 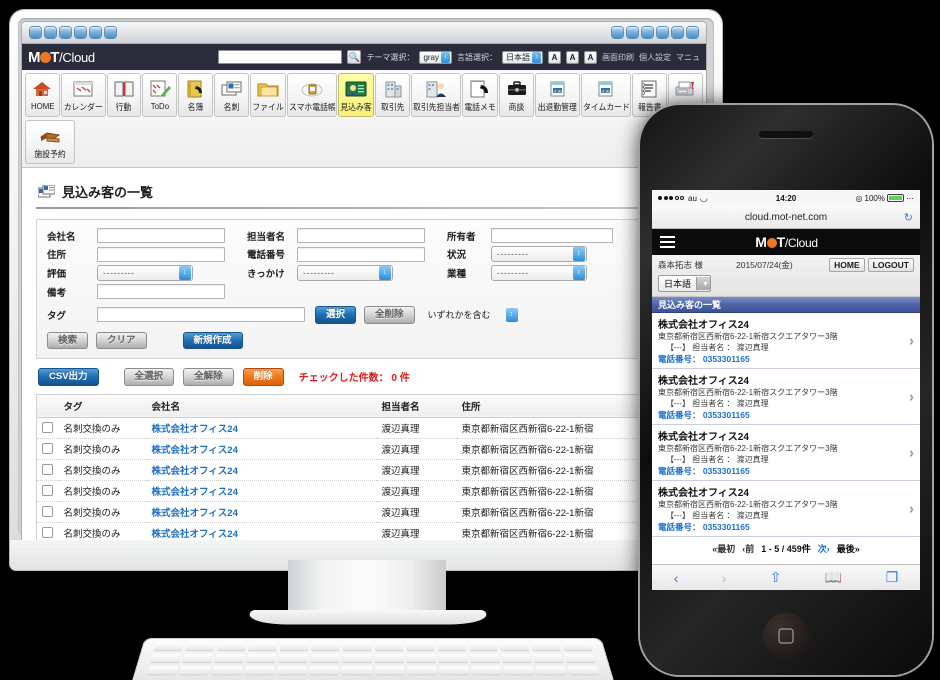 What do you see at coordinates (208, 377) in the screenshot?
I see `deselect-all-button: 全解除` at bounding box center [208, 377].